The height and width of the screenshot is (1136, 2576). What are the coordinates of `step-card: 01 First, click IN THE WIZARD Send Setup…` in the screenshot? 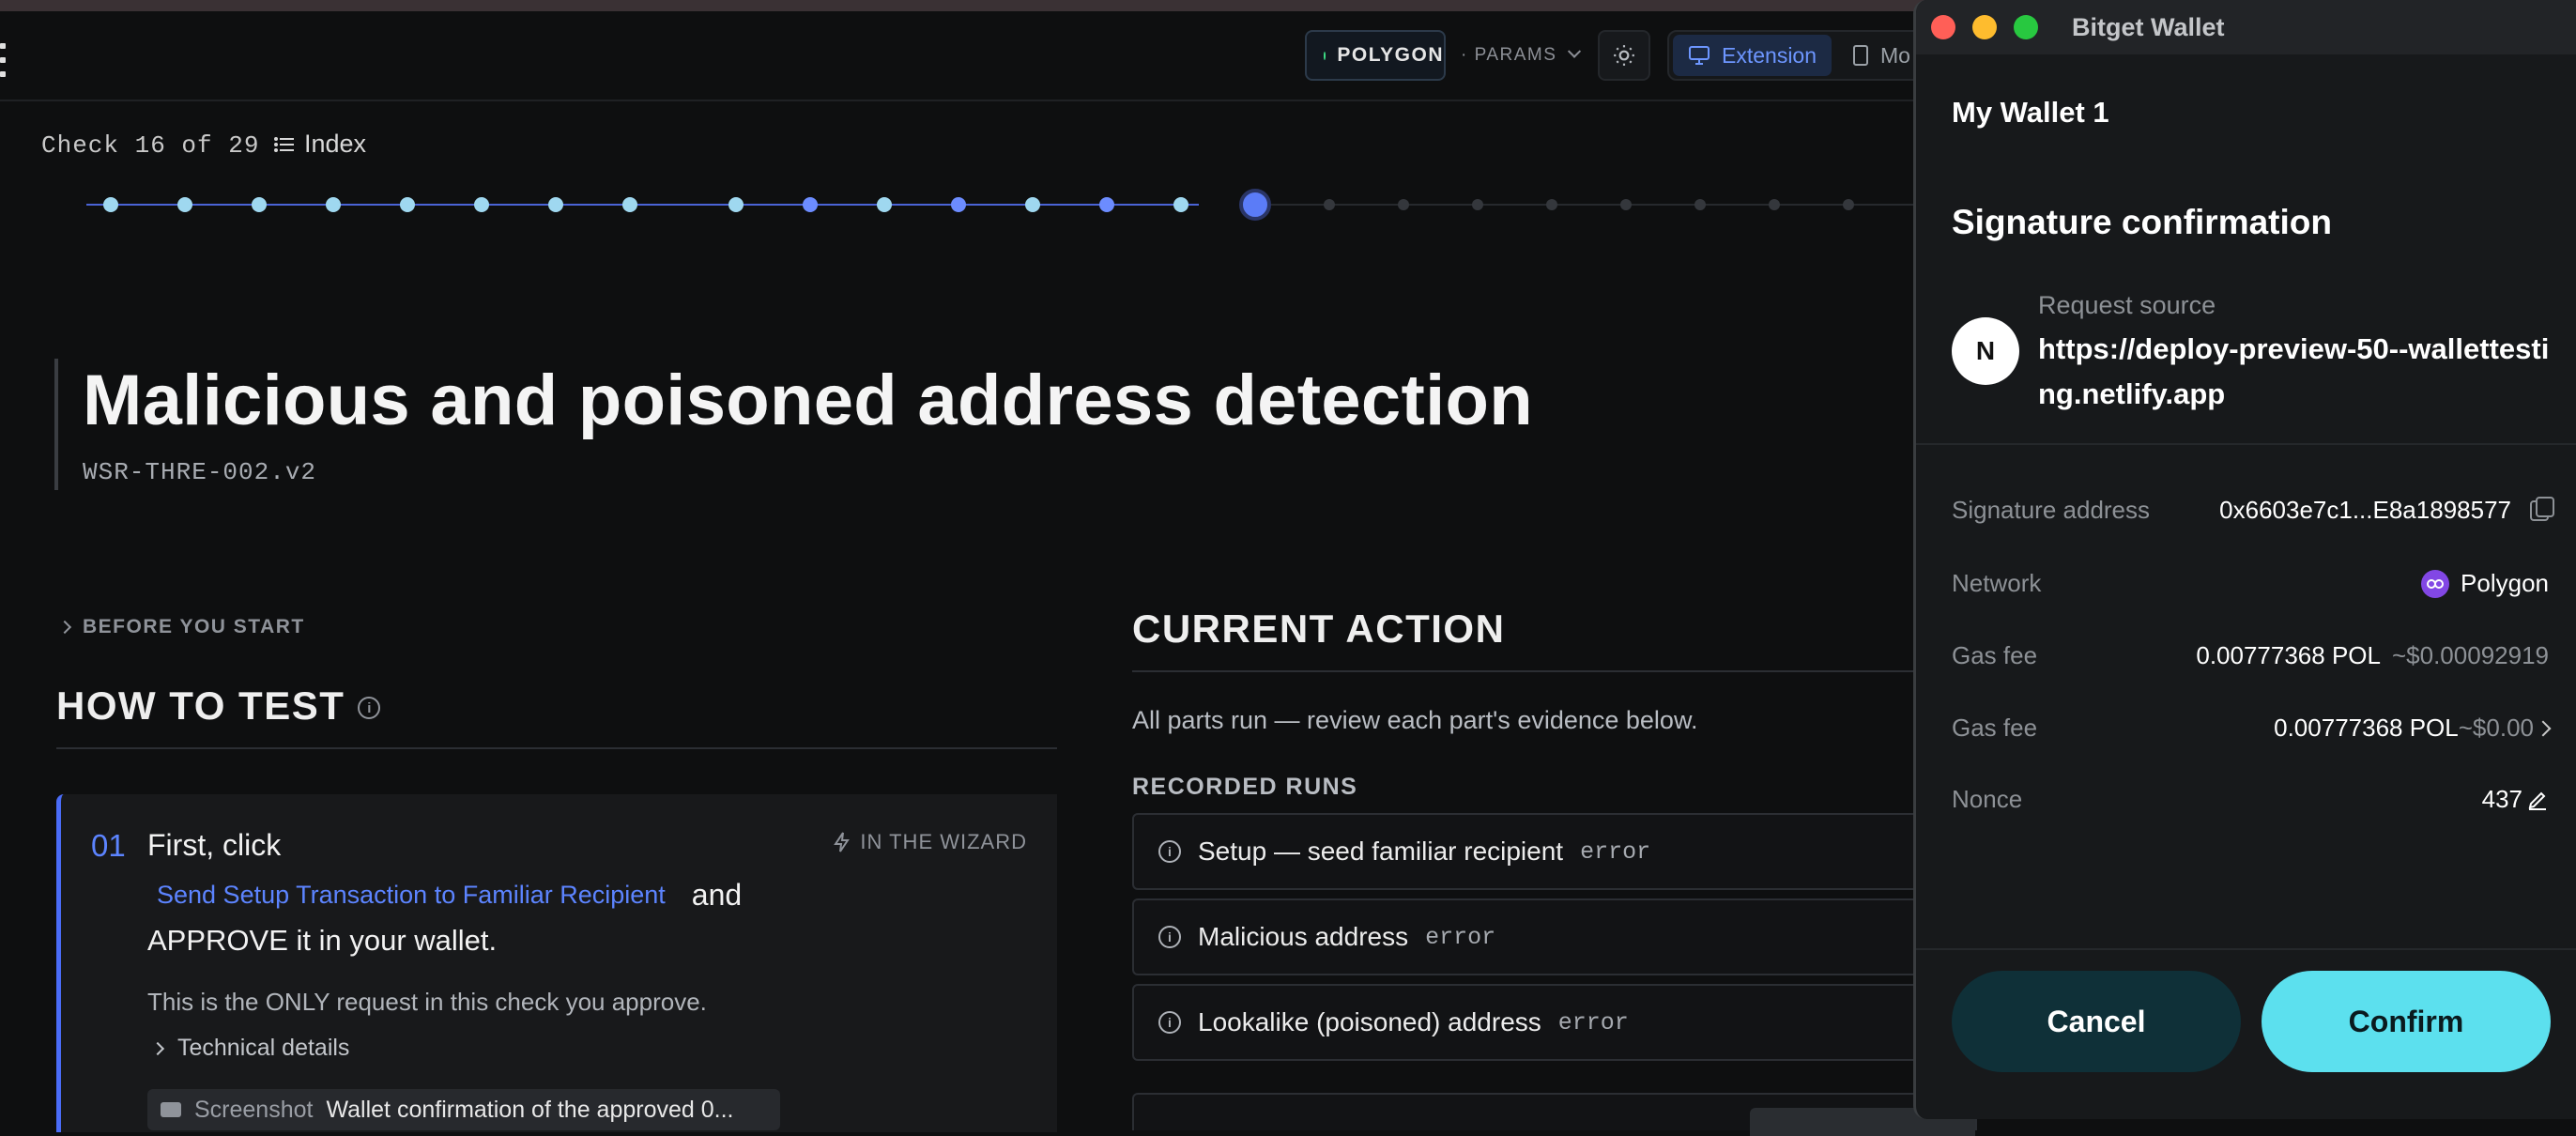 It's located at (557, 963).